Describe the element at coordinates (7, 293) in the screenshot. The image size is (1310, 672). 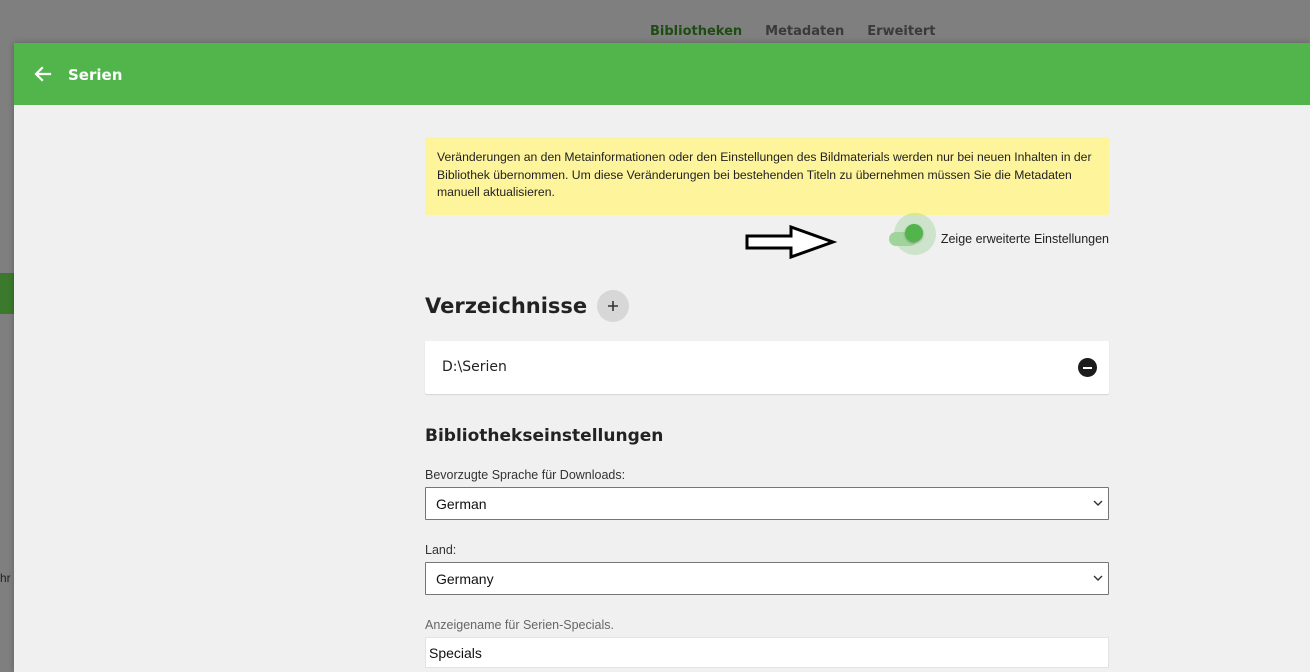
I see `background-sidebar-highlight` at that location.